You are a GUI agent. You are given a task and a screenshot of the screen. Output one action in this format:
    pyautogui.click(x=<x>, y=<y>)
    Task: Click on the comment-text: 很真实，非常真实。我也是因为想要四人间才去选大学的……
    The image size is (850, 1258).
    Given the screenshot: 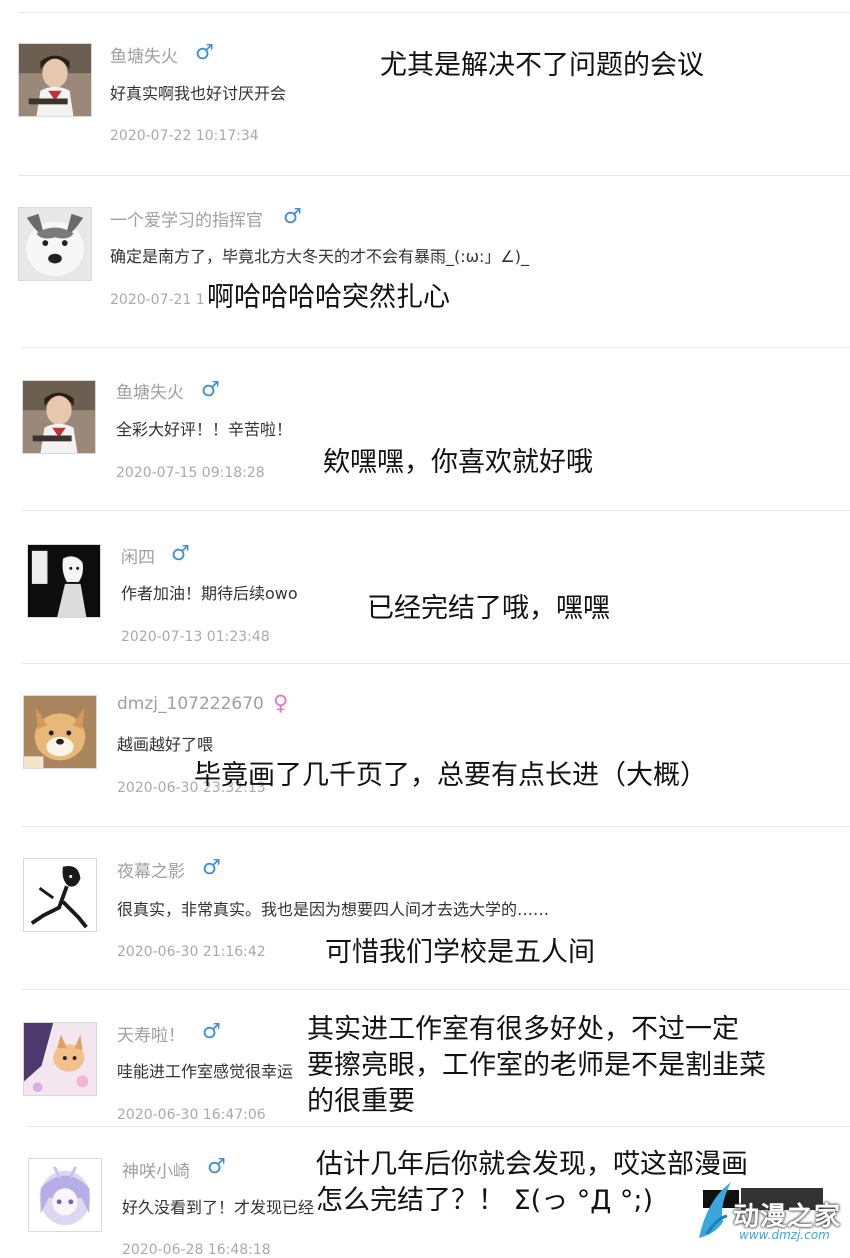 What is the action you would take?
    pyautogui.click(x=333, y=909)
    